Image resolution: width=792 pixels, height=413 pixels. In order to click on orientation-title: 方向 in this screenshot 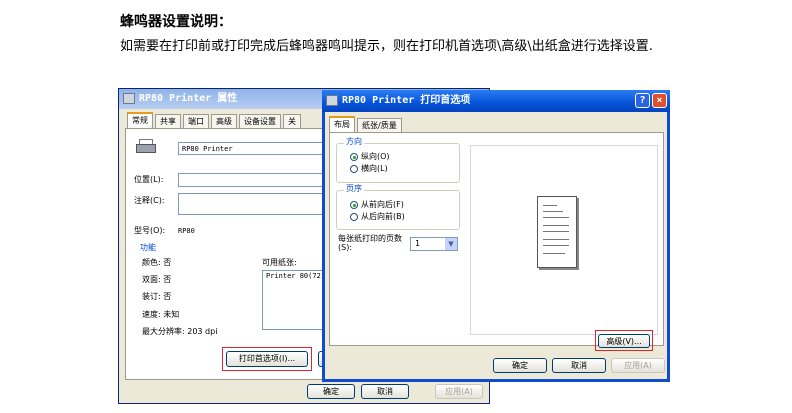, I will do `click(354, 141)`.